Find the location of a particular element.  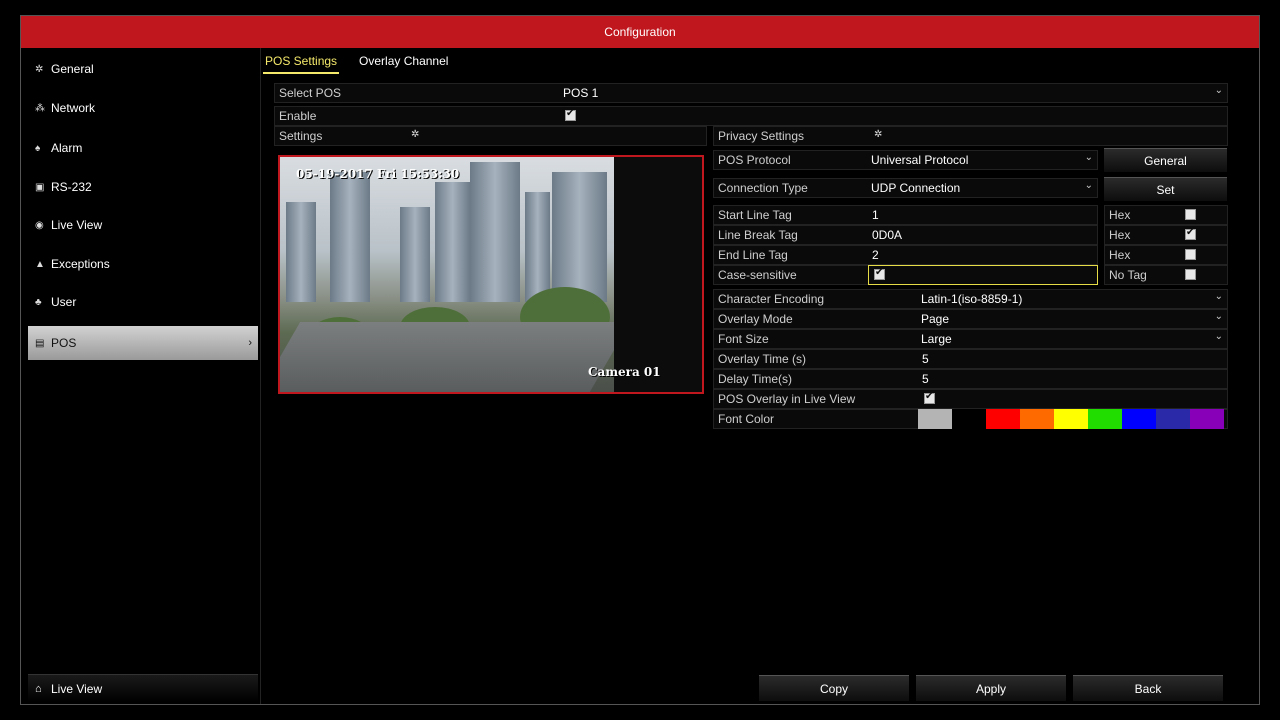

warning-icon: ▲ is located at coordinates (40, 264).